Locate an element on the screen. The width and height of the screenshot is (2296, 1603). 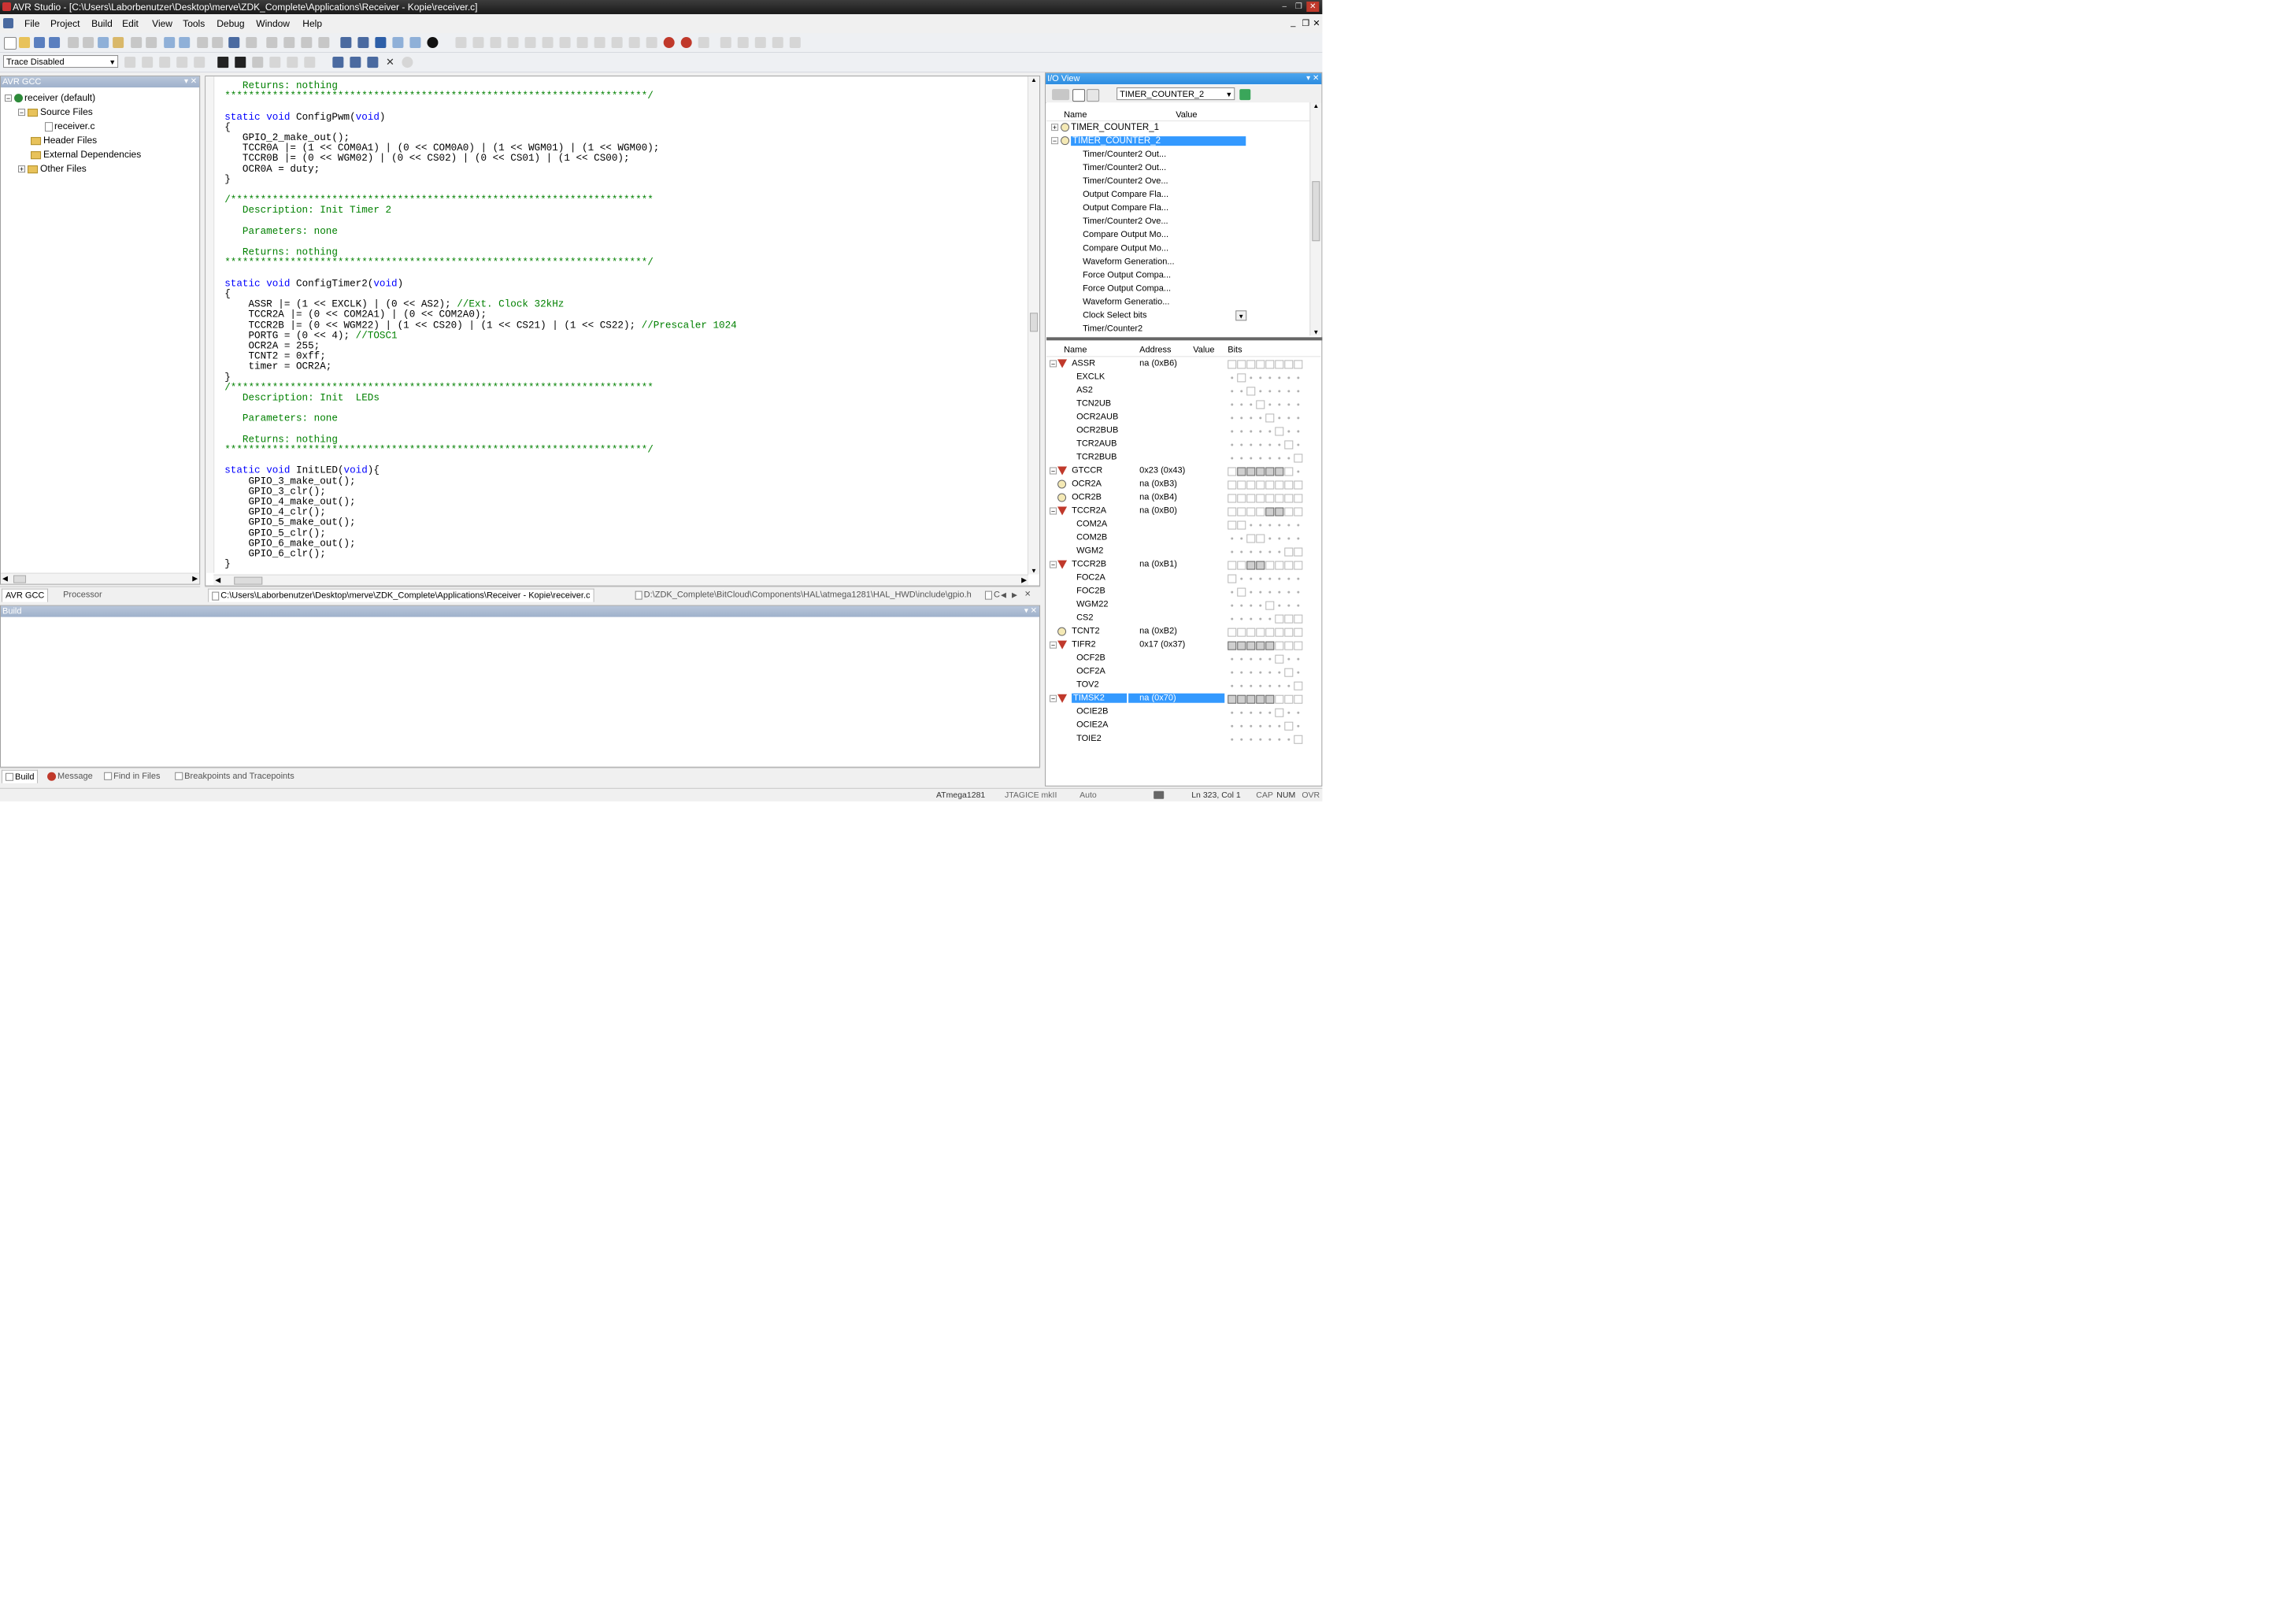
module-select: TIMER_COUNTER_2 ▼ is located at coordinates (1176, 94).